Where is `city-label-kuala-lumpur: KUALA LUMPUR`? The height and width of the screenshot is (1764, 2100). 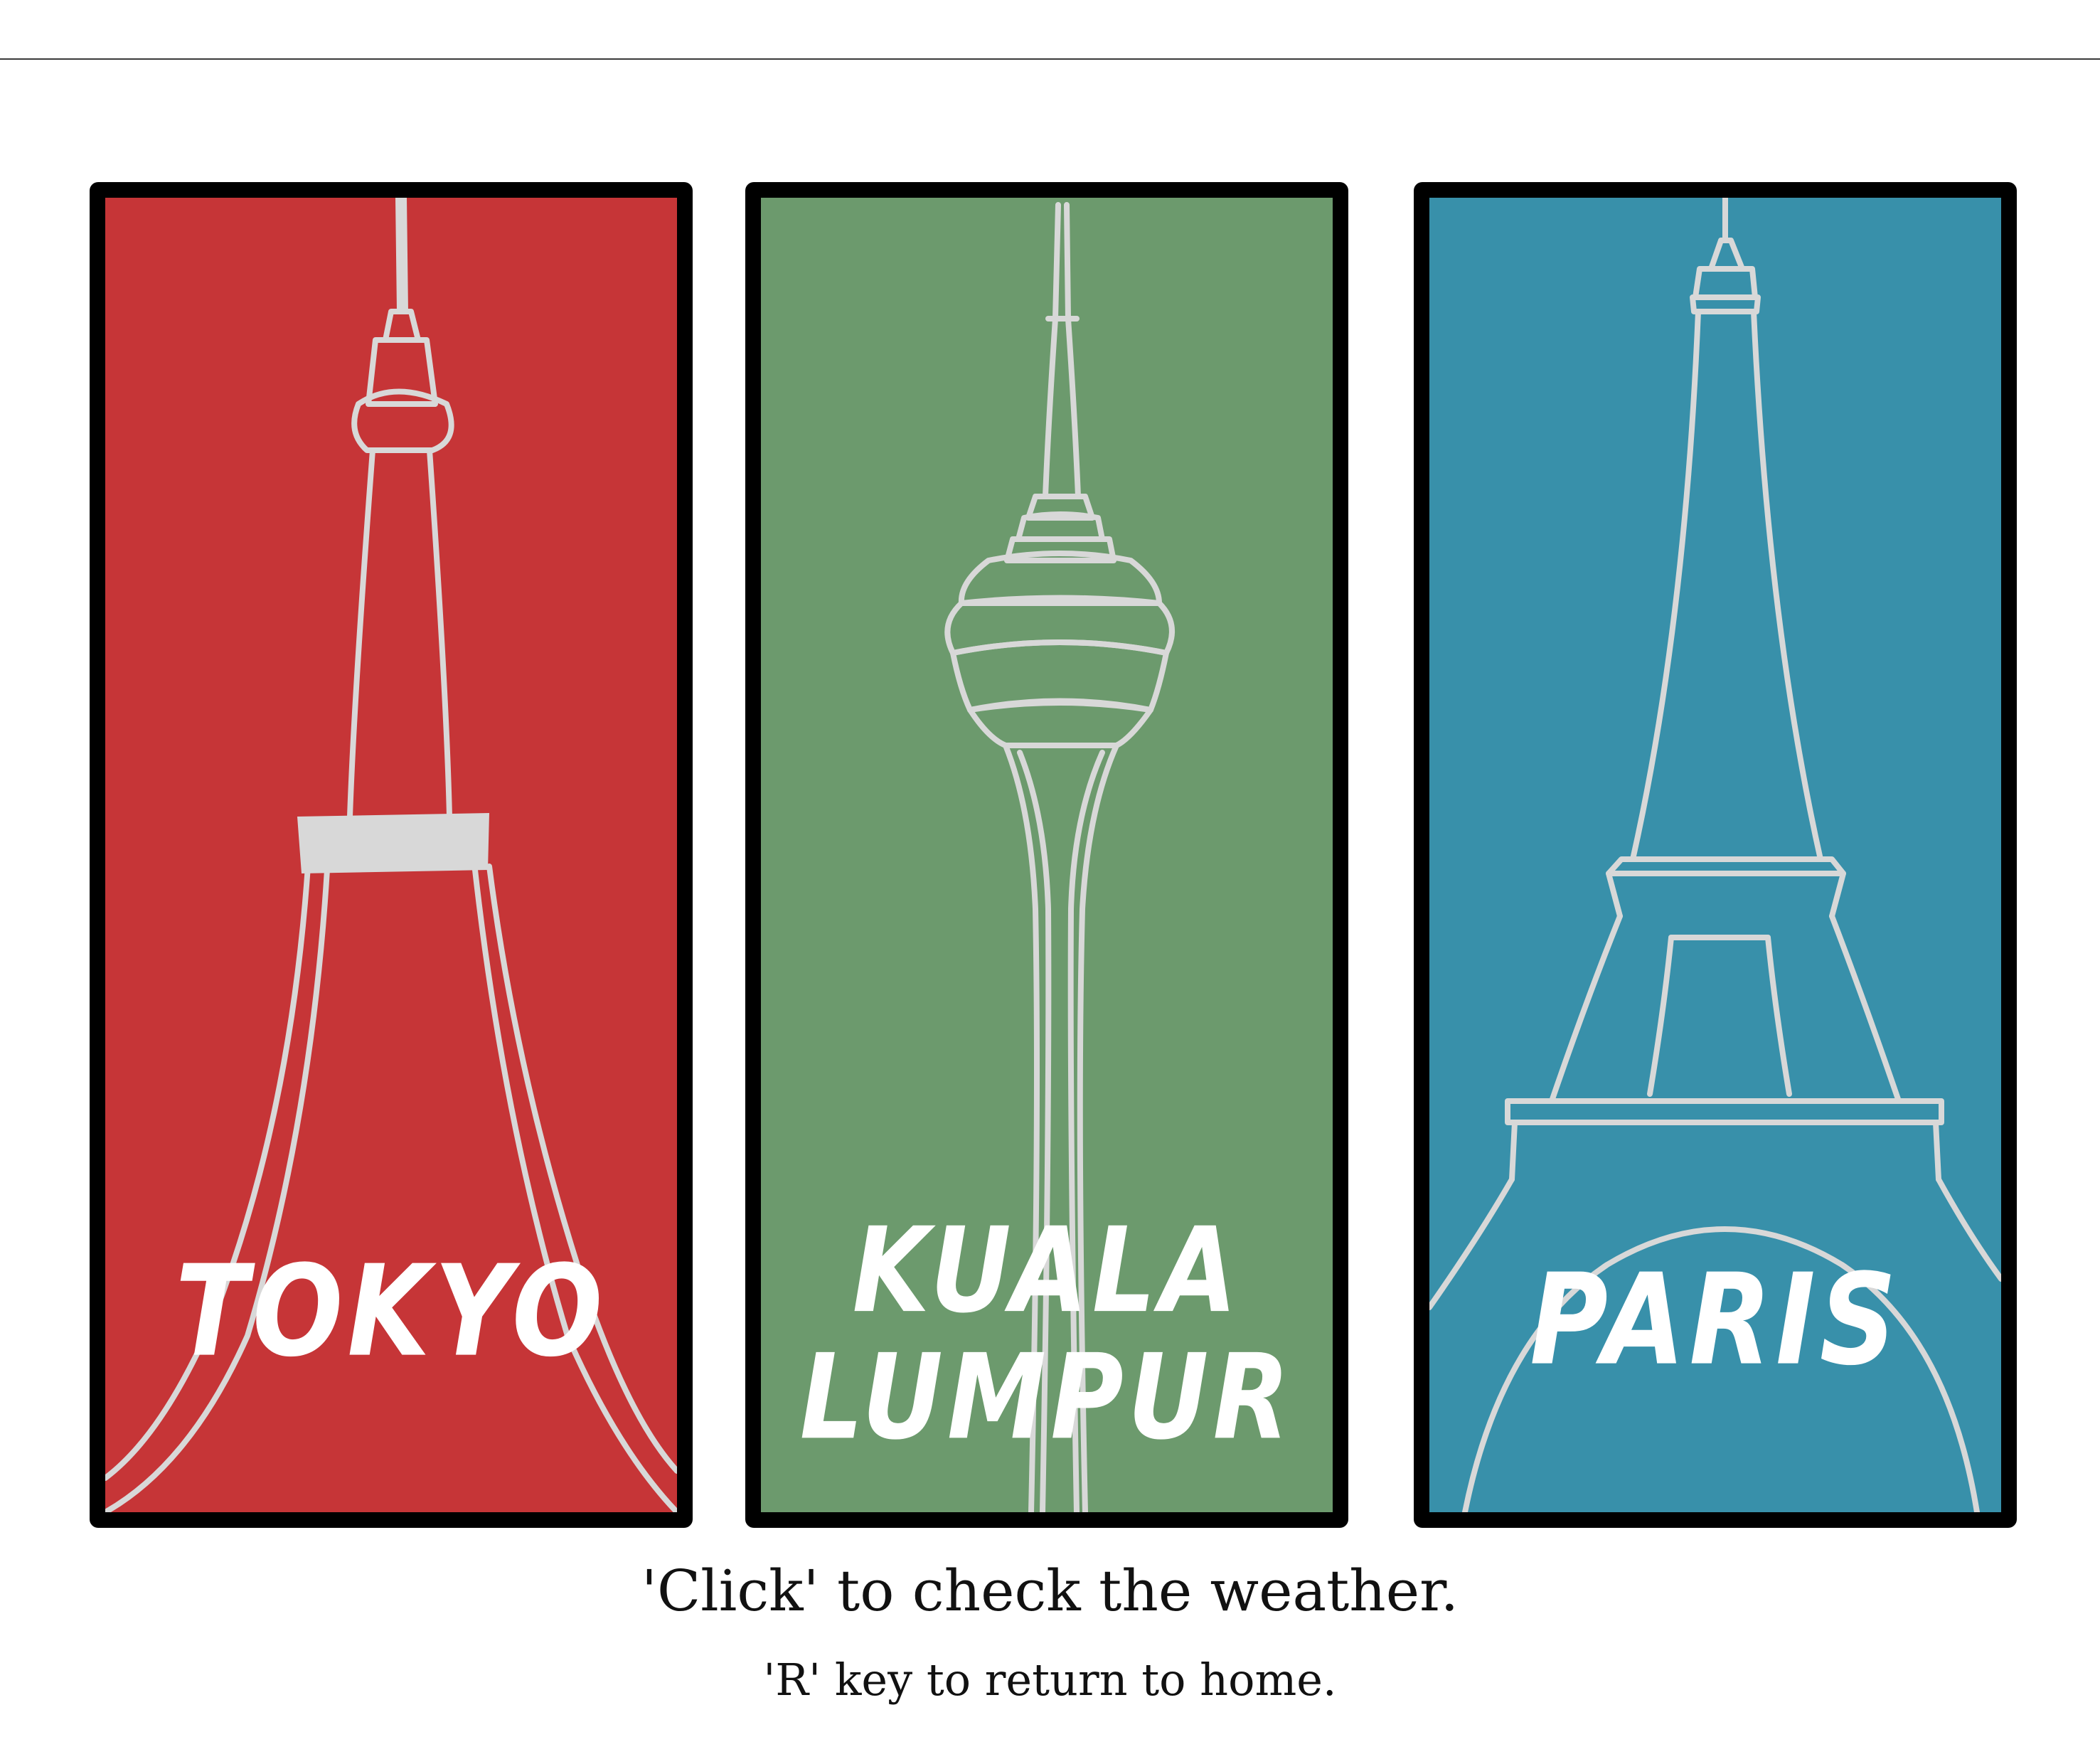
city-label-kuala-lumpur: KUALA LUMPUR is located at coordinates (1047, 1335).